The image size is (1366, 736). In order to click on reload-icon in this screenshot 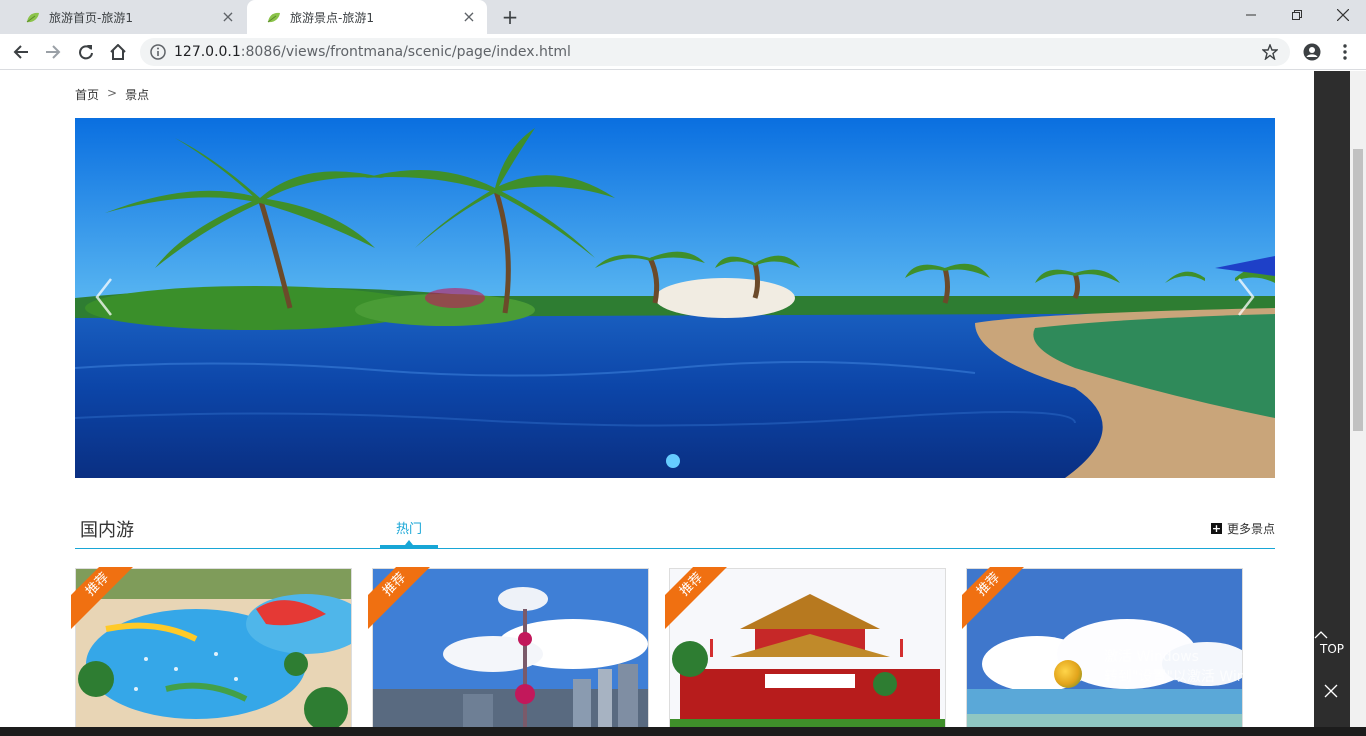, I will do `click(86, 52)`.